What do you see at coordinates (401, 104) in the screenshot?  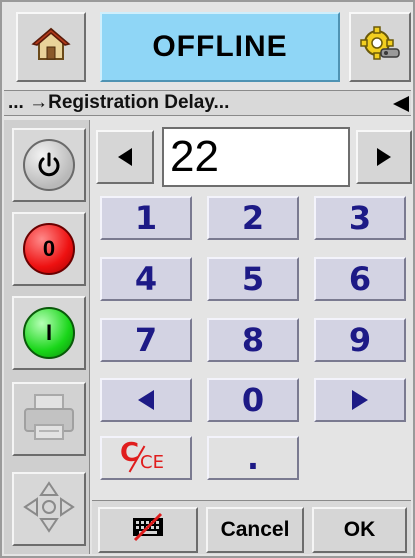 I see `back-arrow-icon` at bounding box center [401, 104].